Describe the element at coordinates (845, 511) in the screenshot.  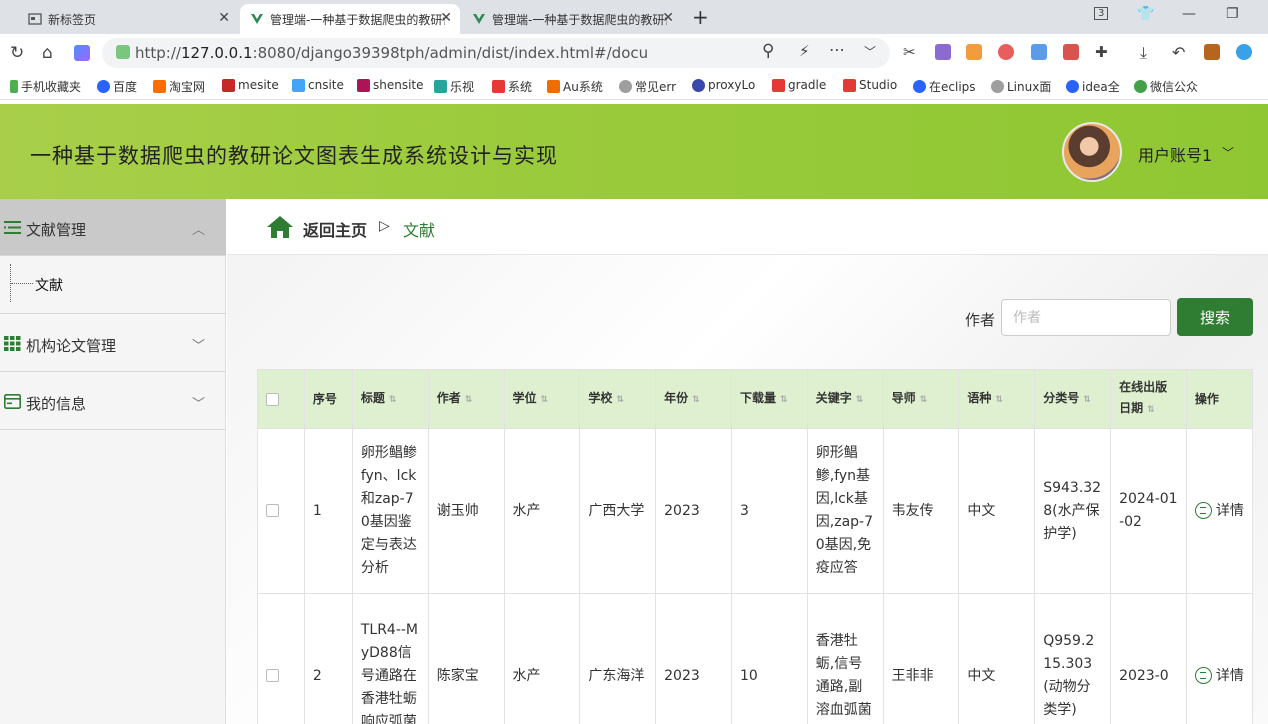
I see `cell-keywords: 卵形鲳鲹,fyn基因,lck基因,zap-70基因,免疫应答` at that location.